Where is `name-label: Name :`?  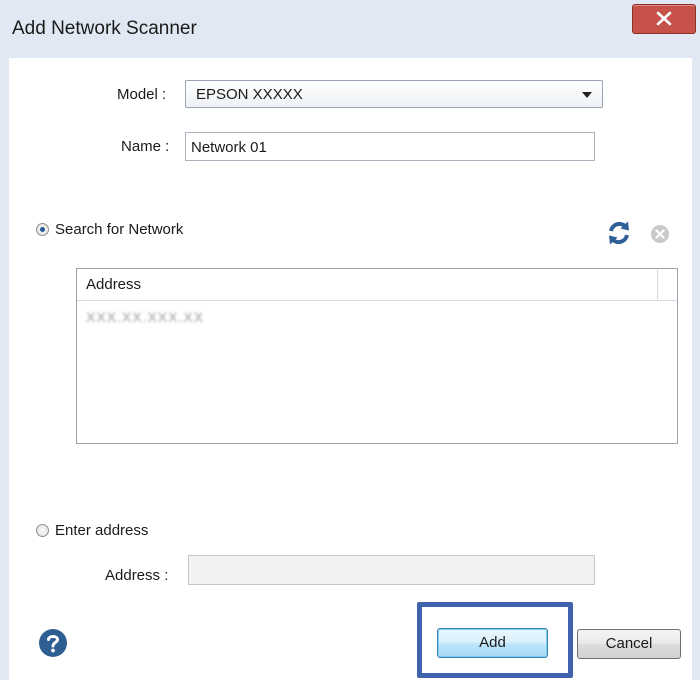 name-label: Name : is located at coordinates (145, 146).